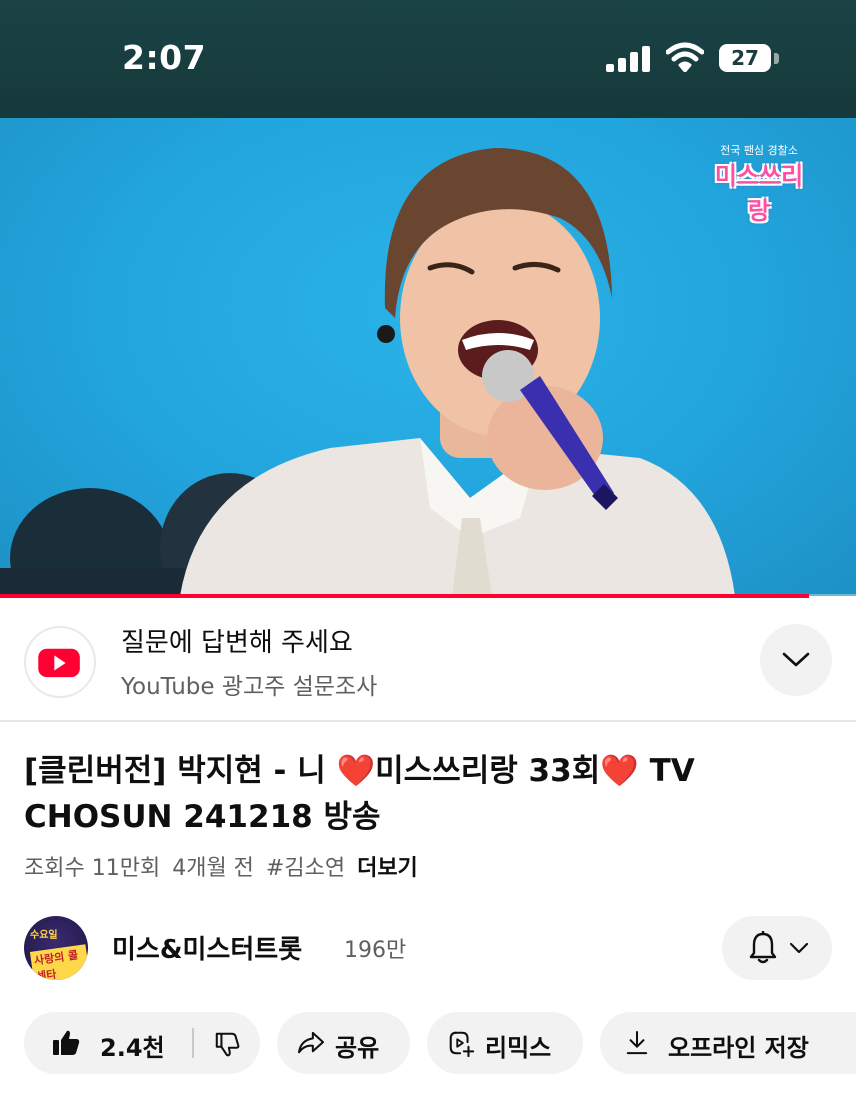 The width and height of the screenshot is (856, 1107). I want to click on share-icon, so click(311, 1042).